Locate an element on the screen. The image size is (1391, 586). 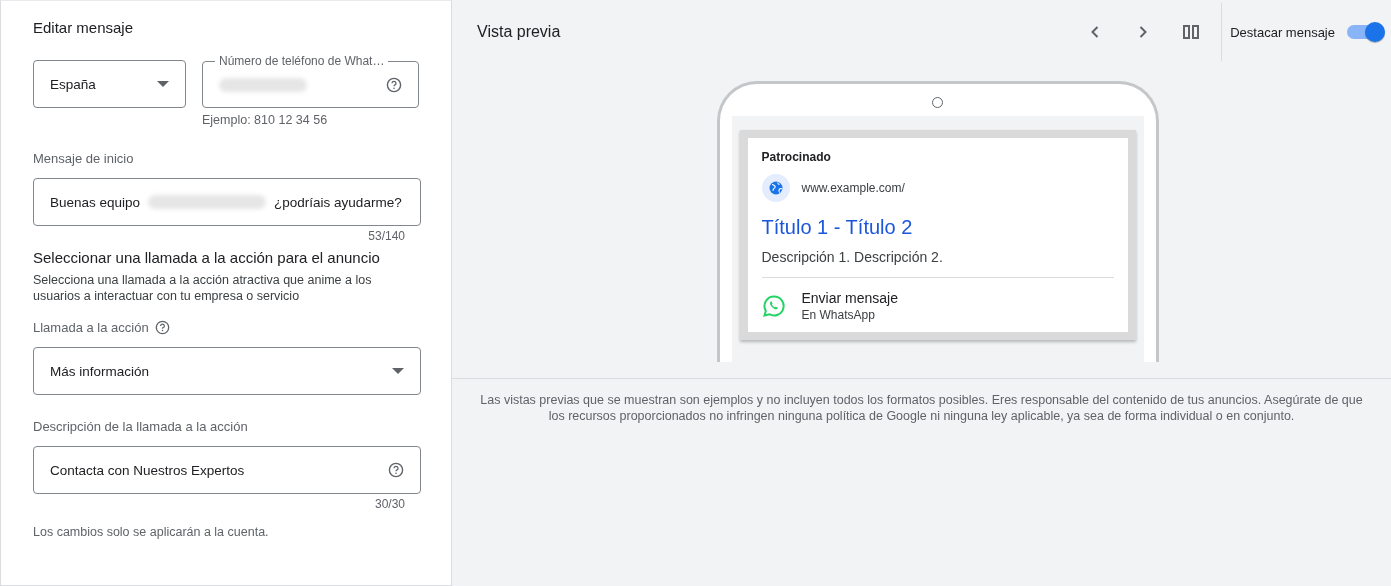
call-to-action-dropdown: Más información is located at coordinates (227, 371).